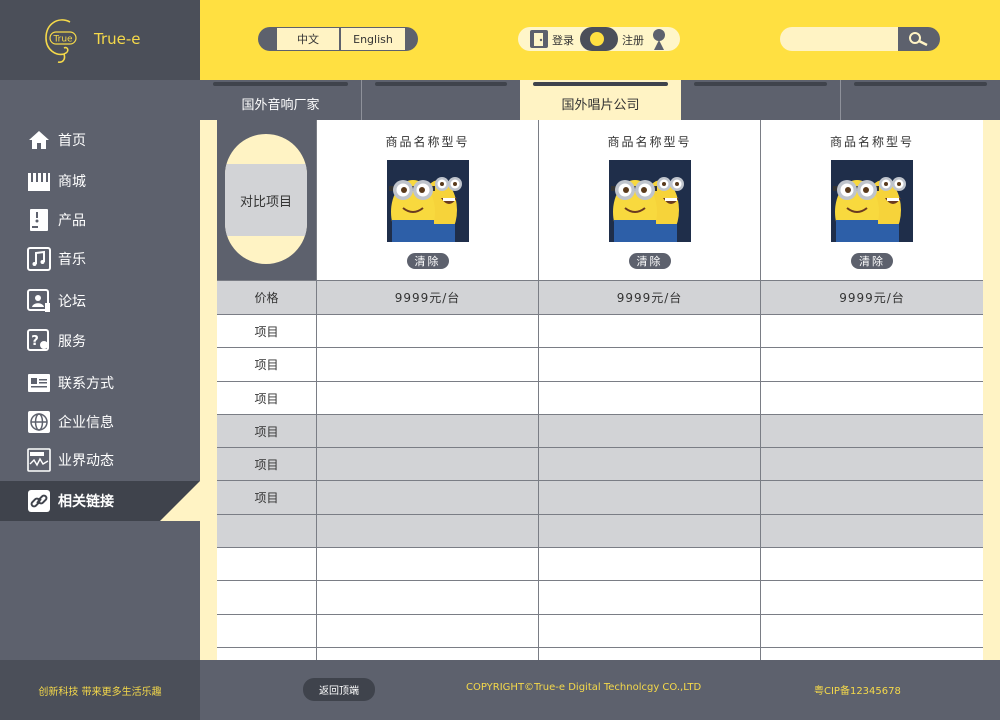 Image resolution: width=1000 pixels, height=720 pixels. I want to click on price-label: 价格, so click(266, 298).